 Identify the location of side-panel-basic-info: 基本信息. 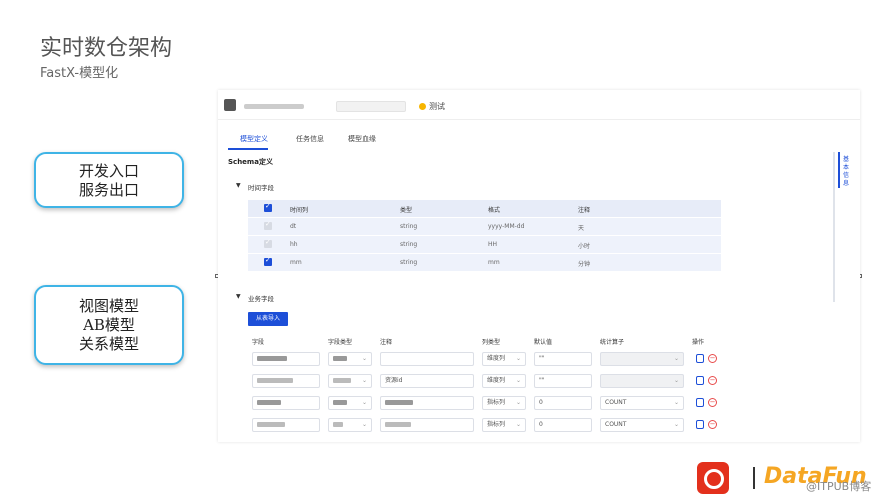
(845, 170).